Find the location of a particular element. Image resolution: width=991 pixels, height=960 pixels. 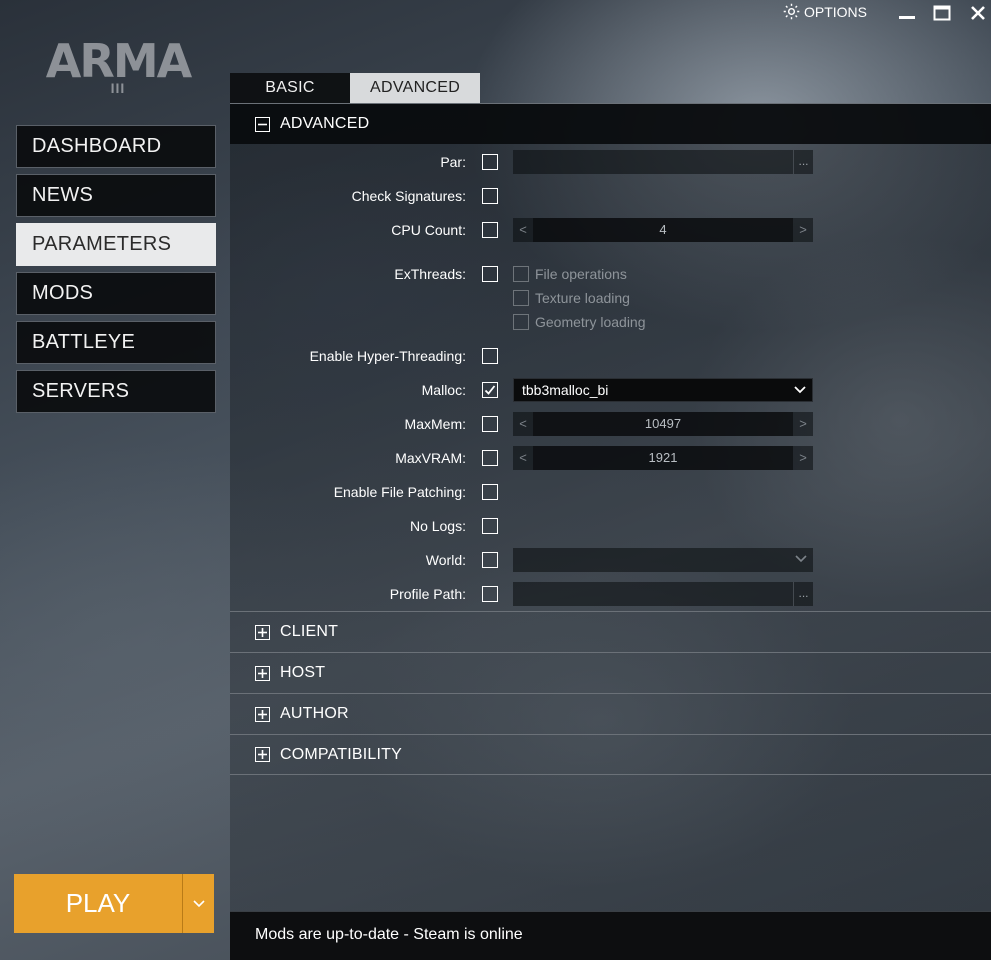

param-row-check-signatures: Check Signatures: is located at coordinates (610, 196).